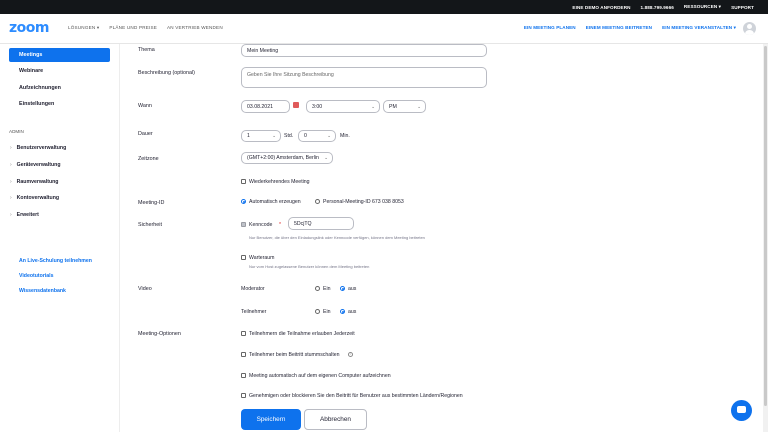 The width and height of the screenshot is (768, 432). What do you see at coordinates (364, 77) in the screenshot?
I see `description-textarea: Geben Sie Ihre Sitzung Beschreibung` at bounding box center [364, 77].